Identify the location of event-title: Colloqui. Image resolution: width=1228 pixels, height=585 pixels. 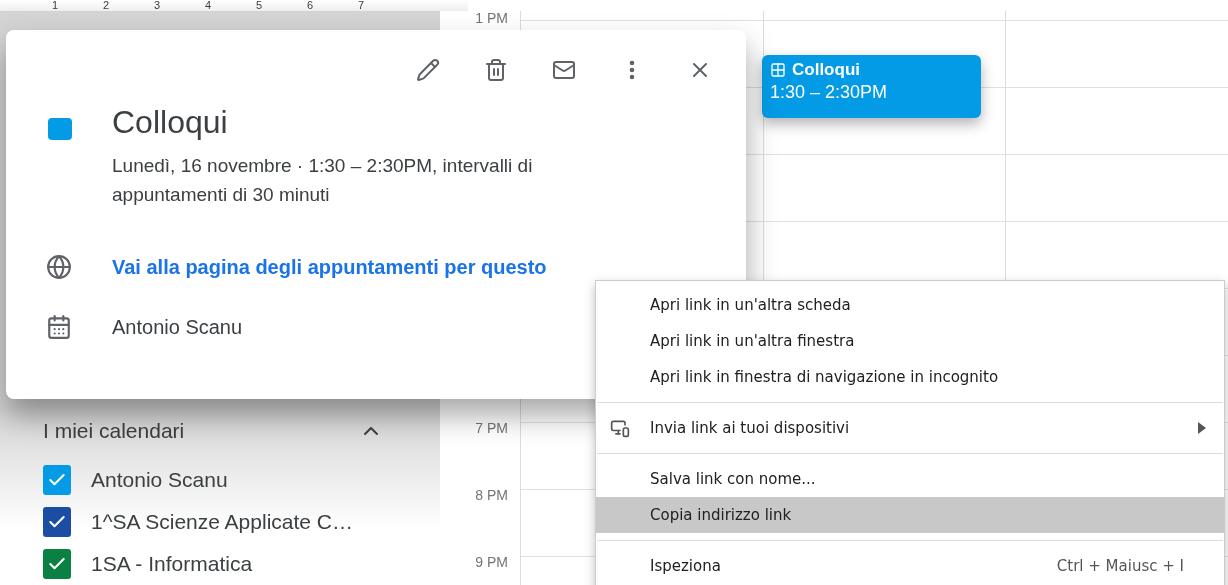
(170, 122).